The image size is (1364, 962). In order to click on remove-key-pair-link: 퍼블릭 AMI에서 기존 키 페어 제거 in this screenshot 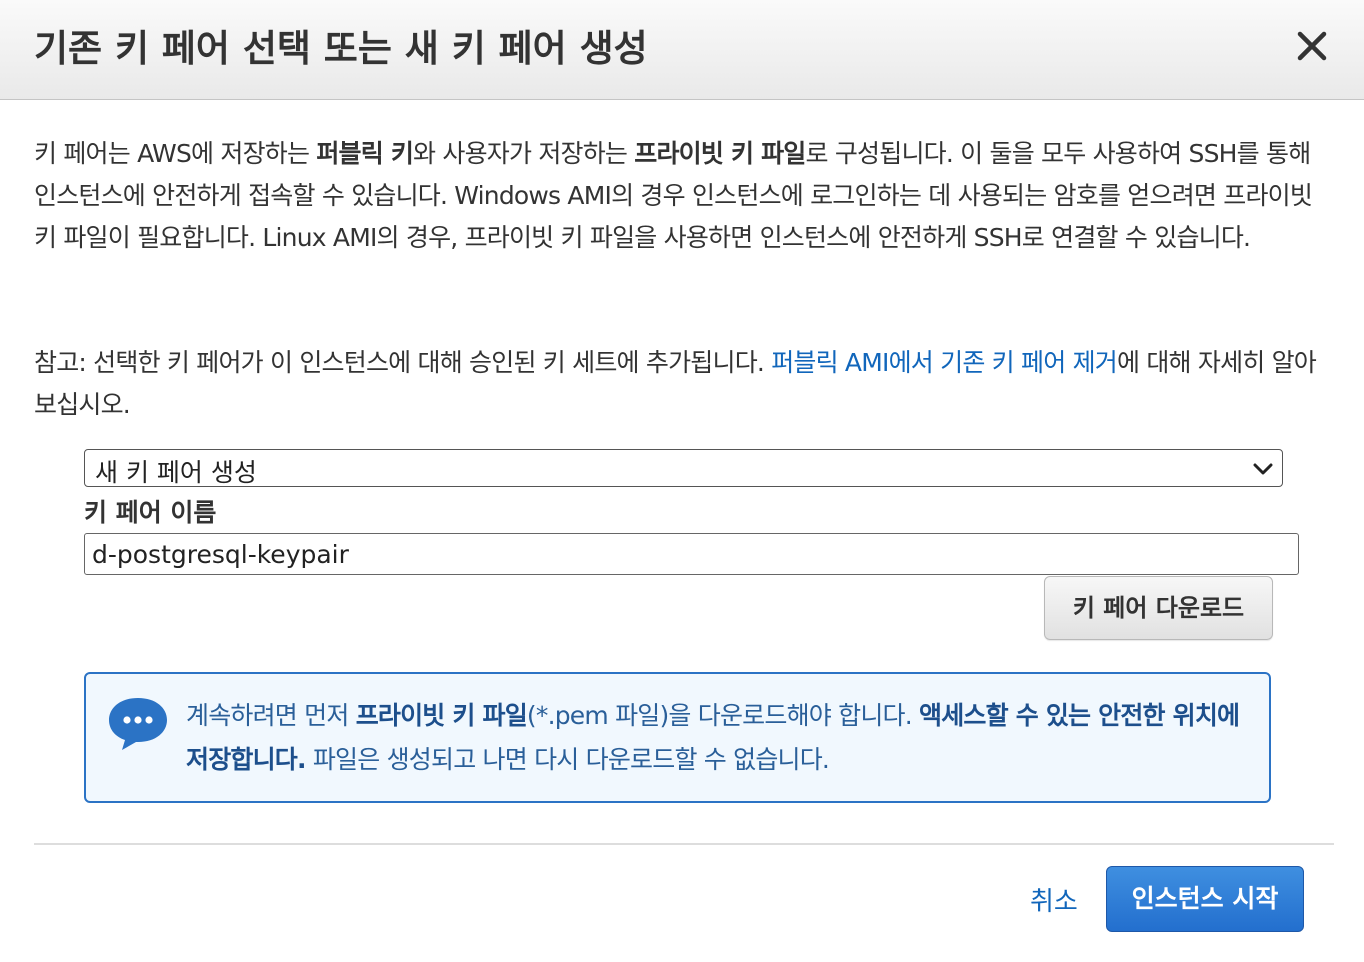, I will do `click(944, 362)`.